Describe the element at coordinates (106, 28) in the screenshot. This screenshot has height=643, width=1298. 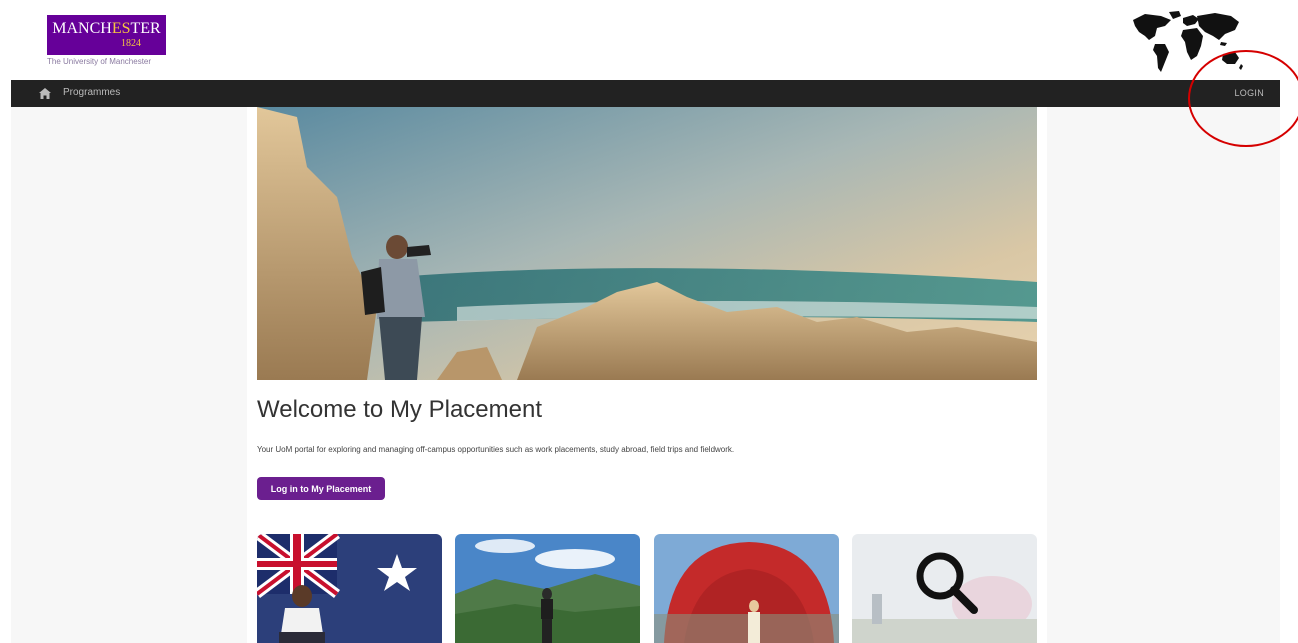
I see `logo-wordmark: MANCHESTER` at that location.